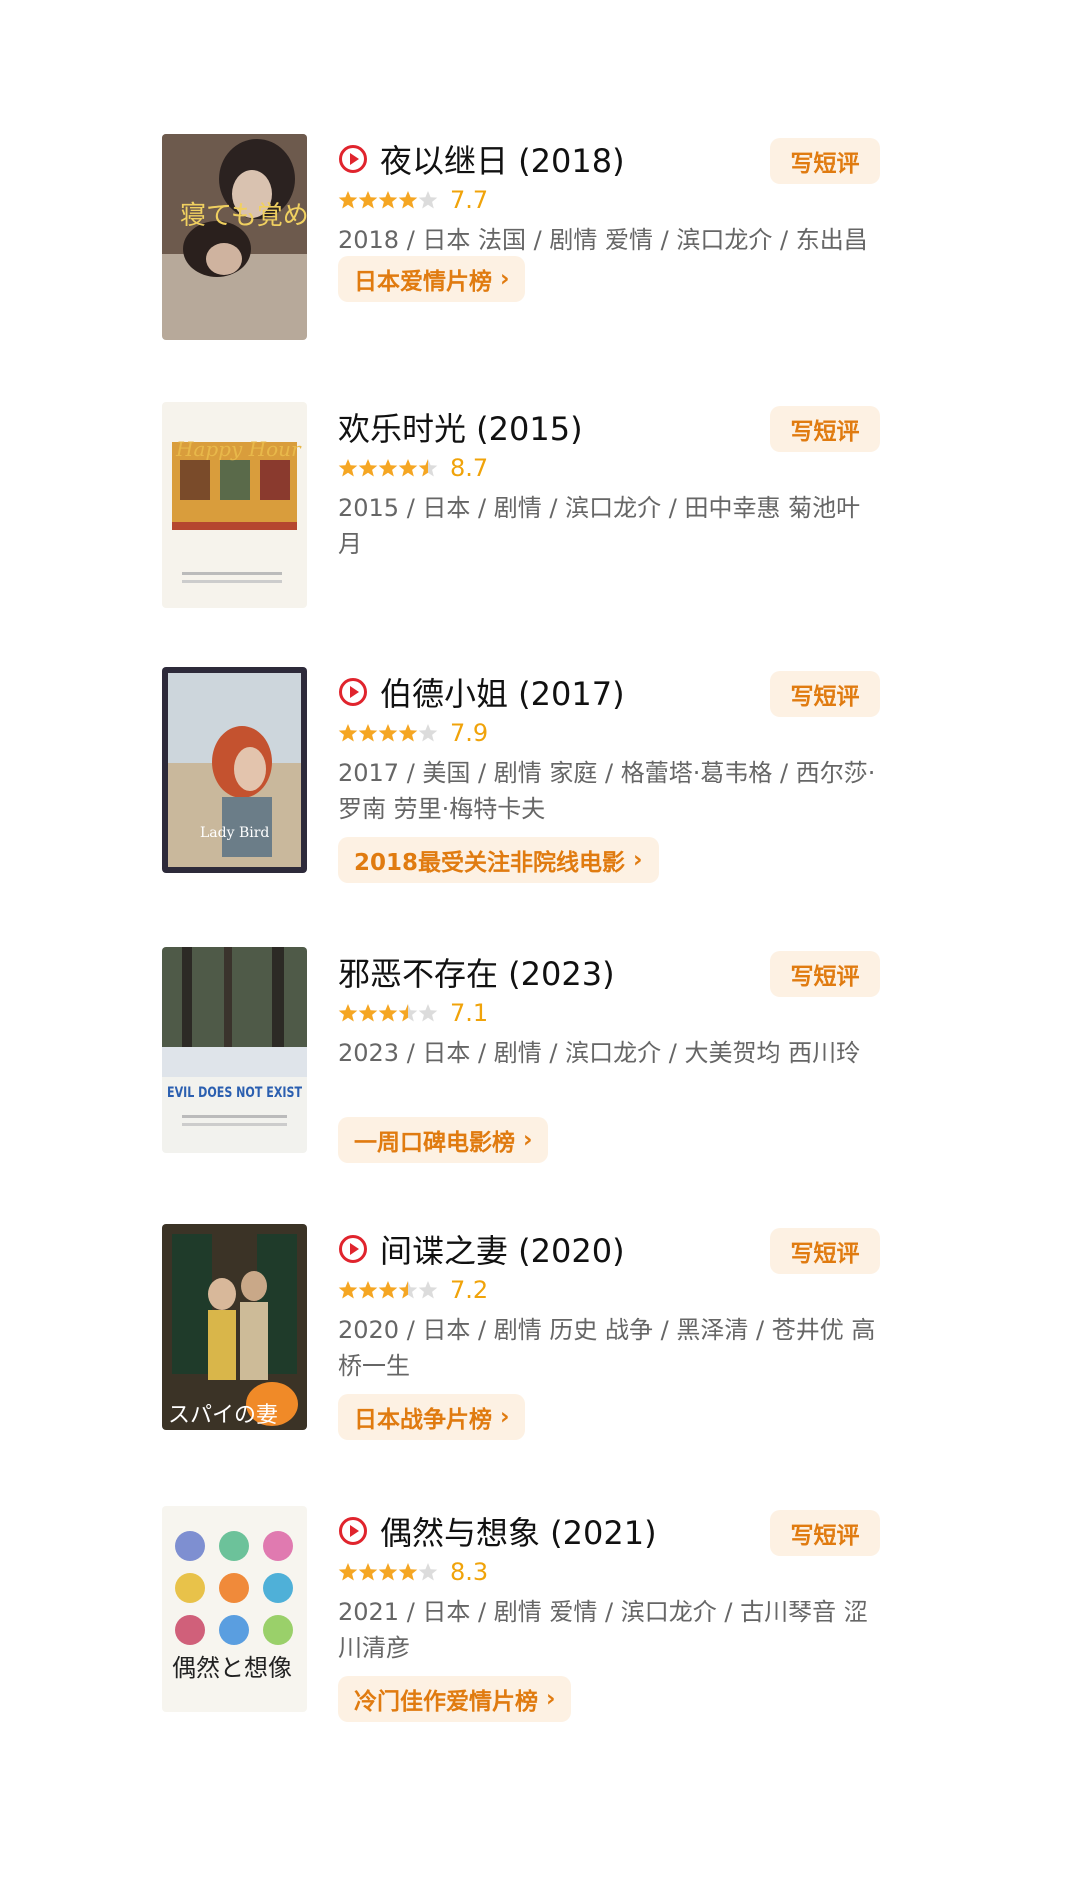  What do you see at coordinates (603, 1630) in the screenshot?
I see `movie-info: 2021 / 日本 / 剧情 爱情 / 滨口龙介 / 古川琴音 涩川清彦` at bounding box center [603, 1630].